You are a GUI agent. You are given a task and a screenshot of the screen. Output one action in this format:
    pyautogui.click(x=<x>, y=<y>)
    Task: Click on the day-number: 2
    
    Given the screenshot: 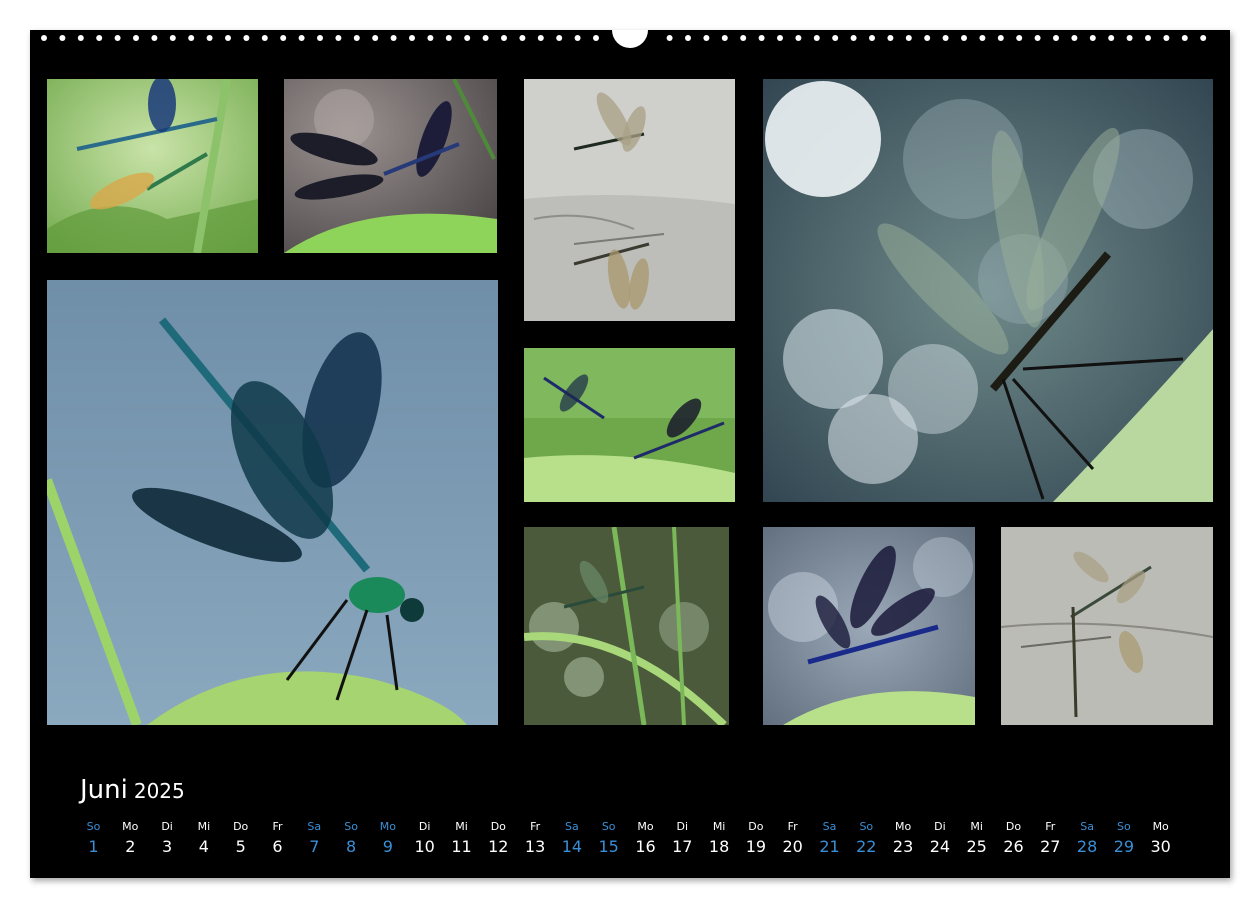 What is the action you would take?
    pyautogui.click(x=130, y=846)
    